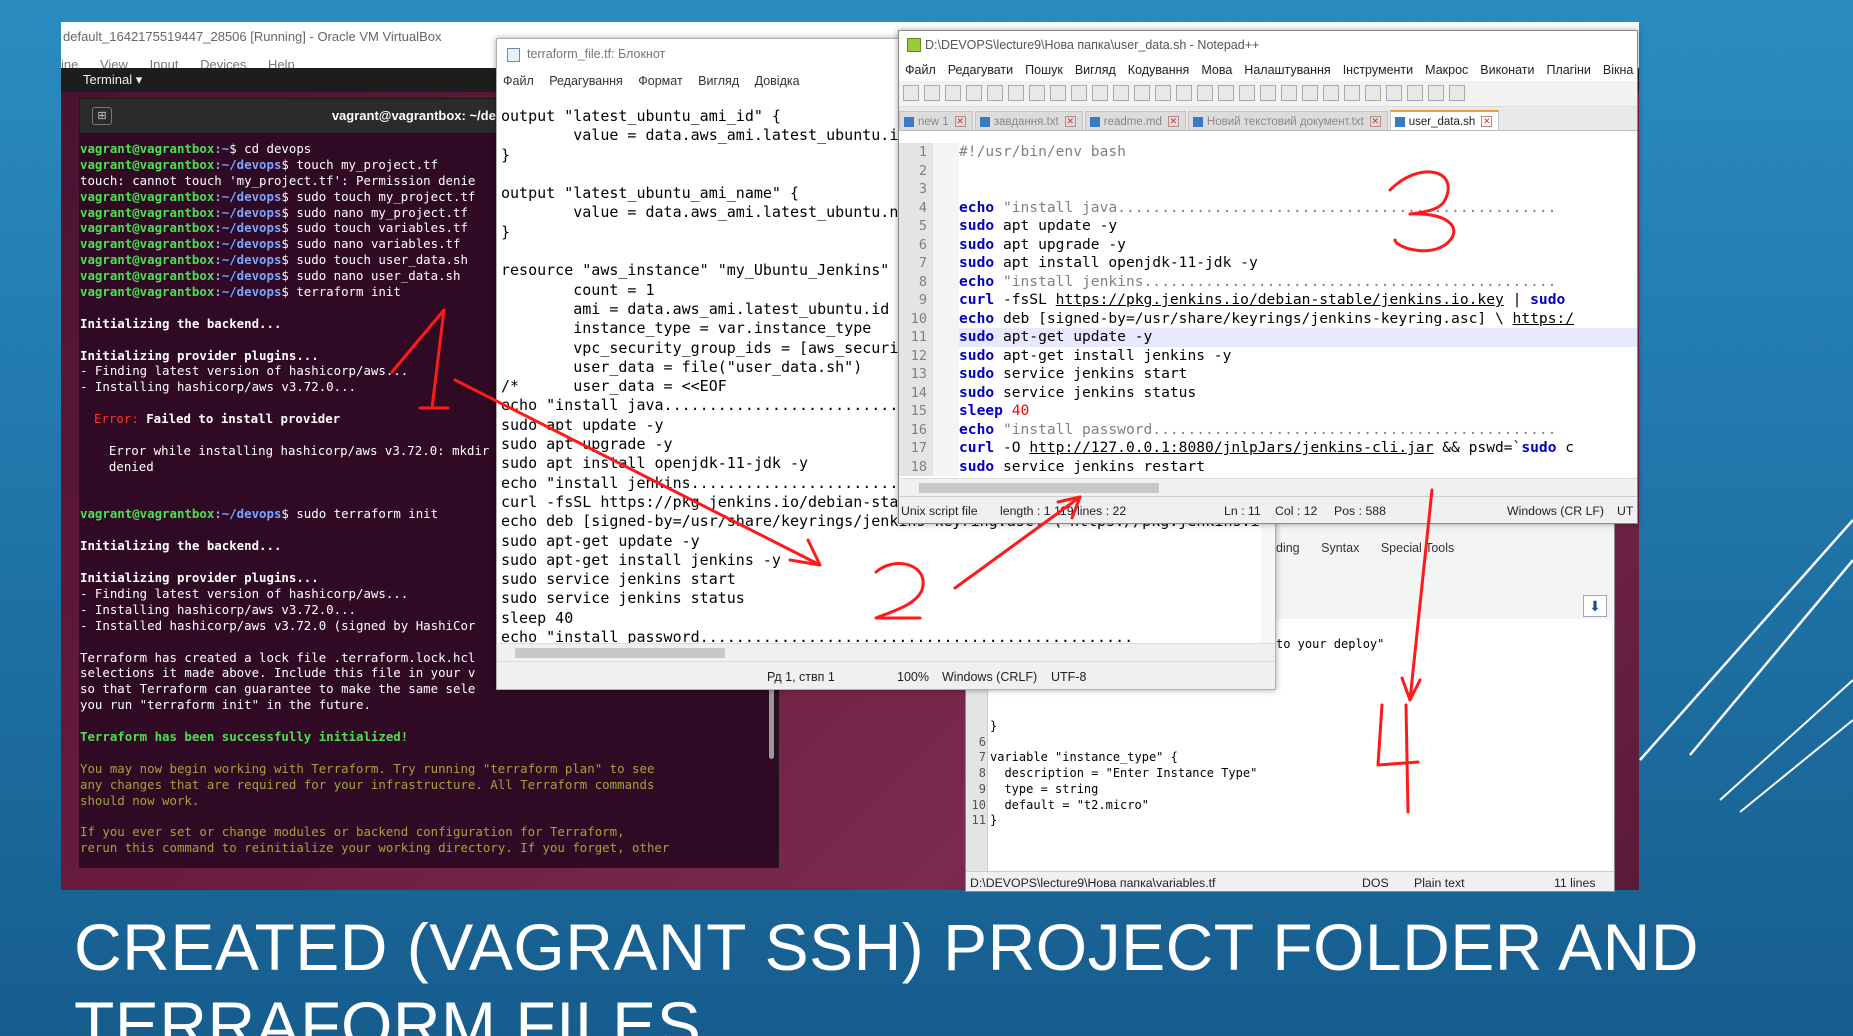 Image resolution: width=1853 pixels, height=1036 pixels. Describe the element at coordinates (1159, 70) in the screenshot. I see `npp-menu-item: Кодування` at that location.